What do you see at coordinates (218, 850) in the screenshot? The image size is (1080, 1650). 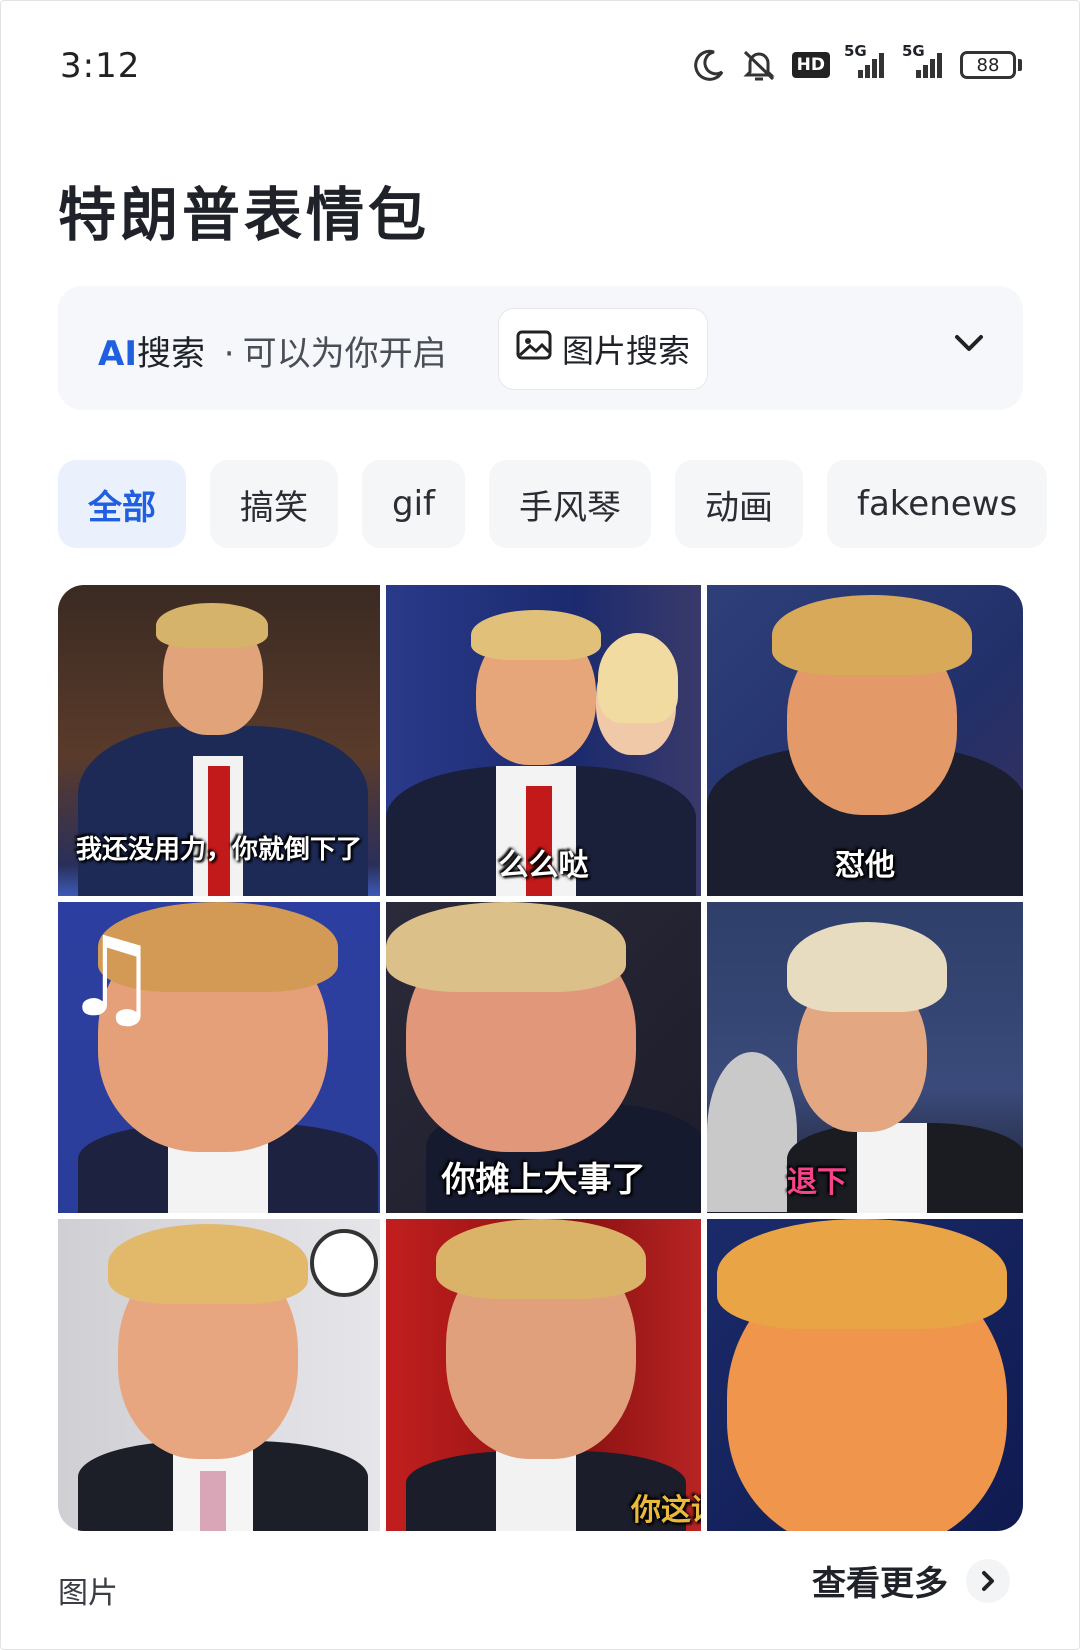 I see `image-caption: 我还没用力，你就倒下了` at bounding box center [218, 850].